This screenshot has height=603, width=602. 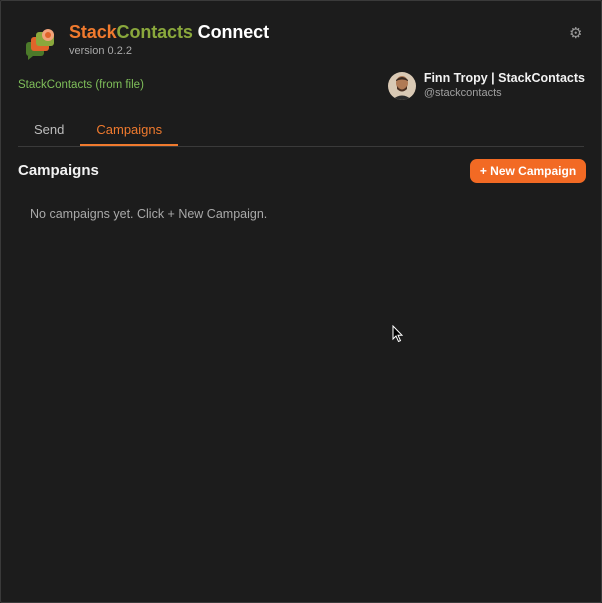 What do you see at coordinates (58, 170) in the screenshot?
I see `section-title: Campaigns` at bounding box center [58, 170].